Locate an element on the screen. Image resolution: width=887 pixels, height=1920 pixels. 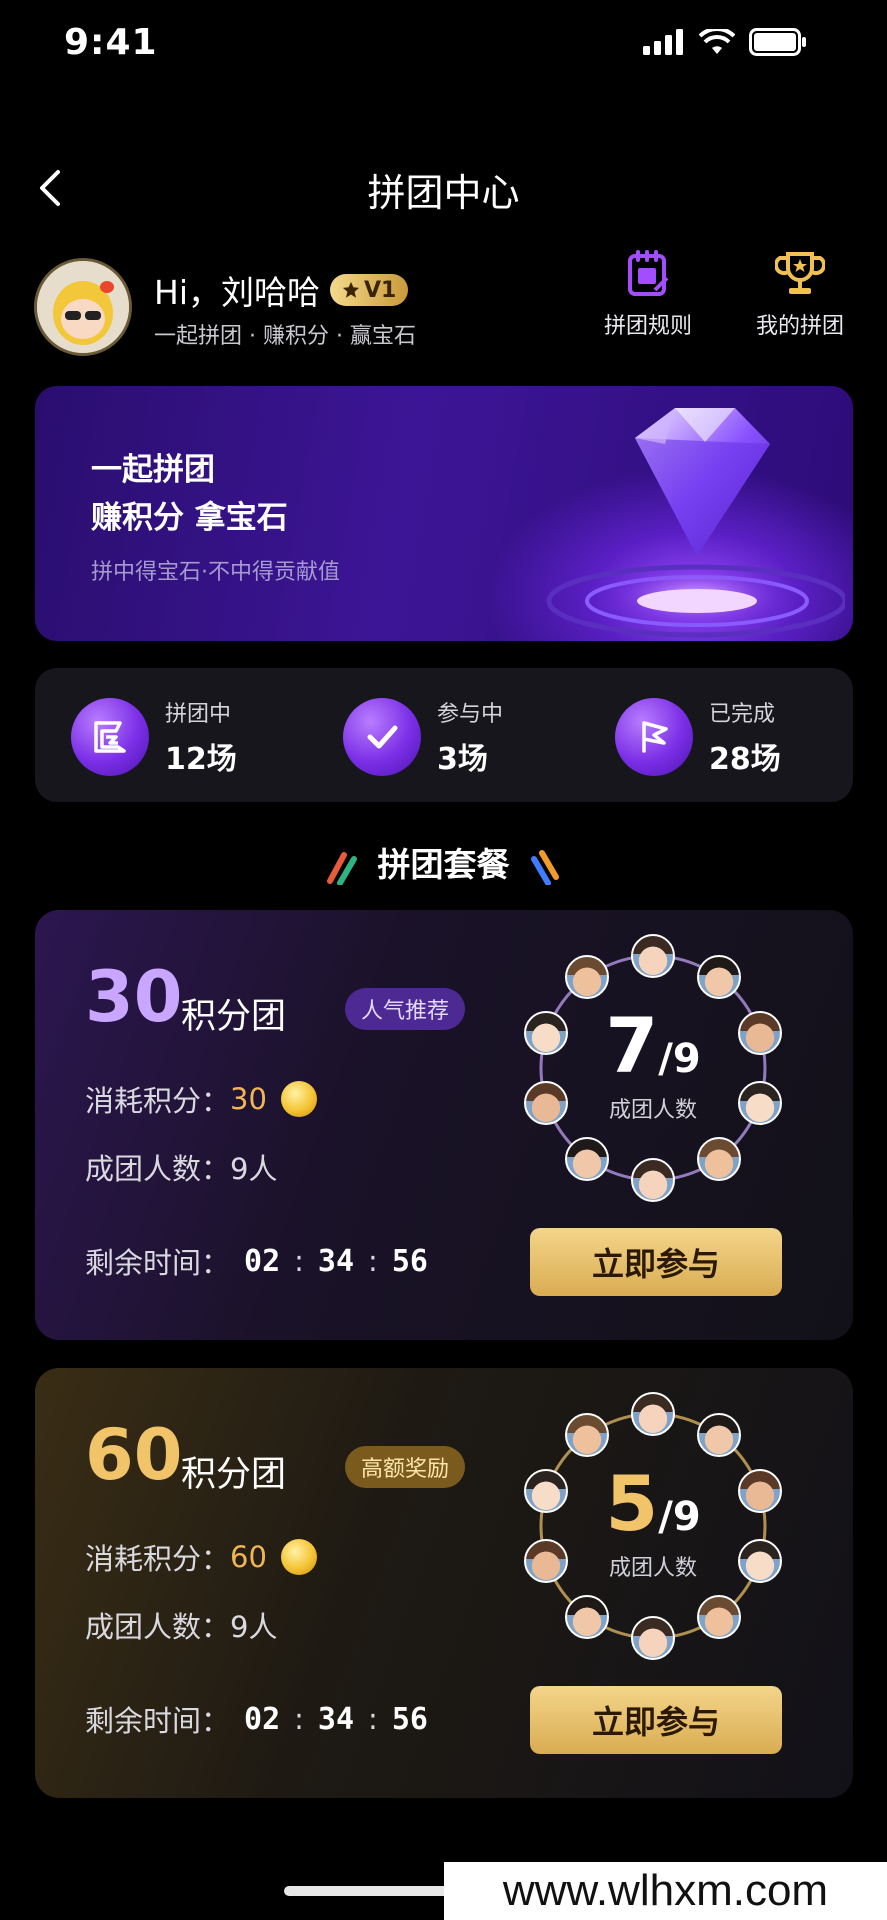
cost-row: 消耗积分： 60 is located at coordinates (201, 1557).